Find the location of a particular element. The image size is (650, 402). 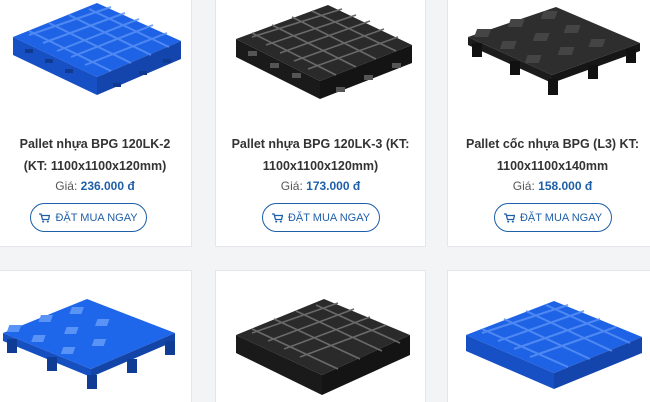

product-price: Giá: 236.000 đ is located at coordinates (95, 186).